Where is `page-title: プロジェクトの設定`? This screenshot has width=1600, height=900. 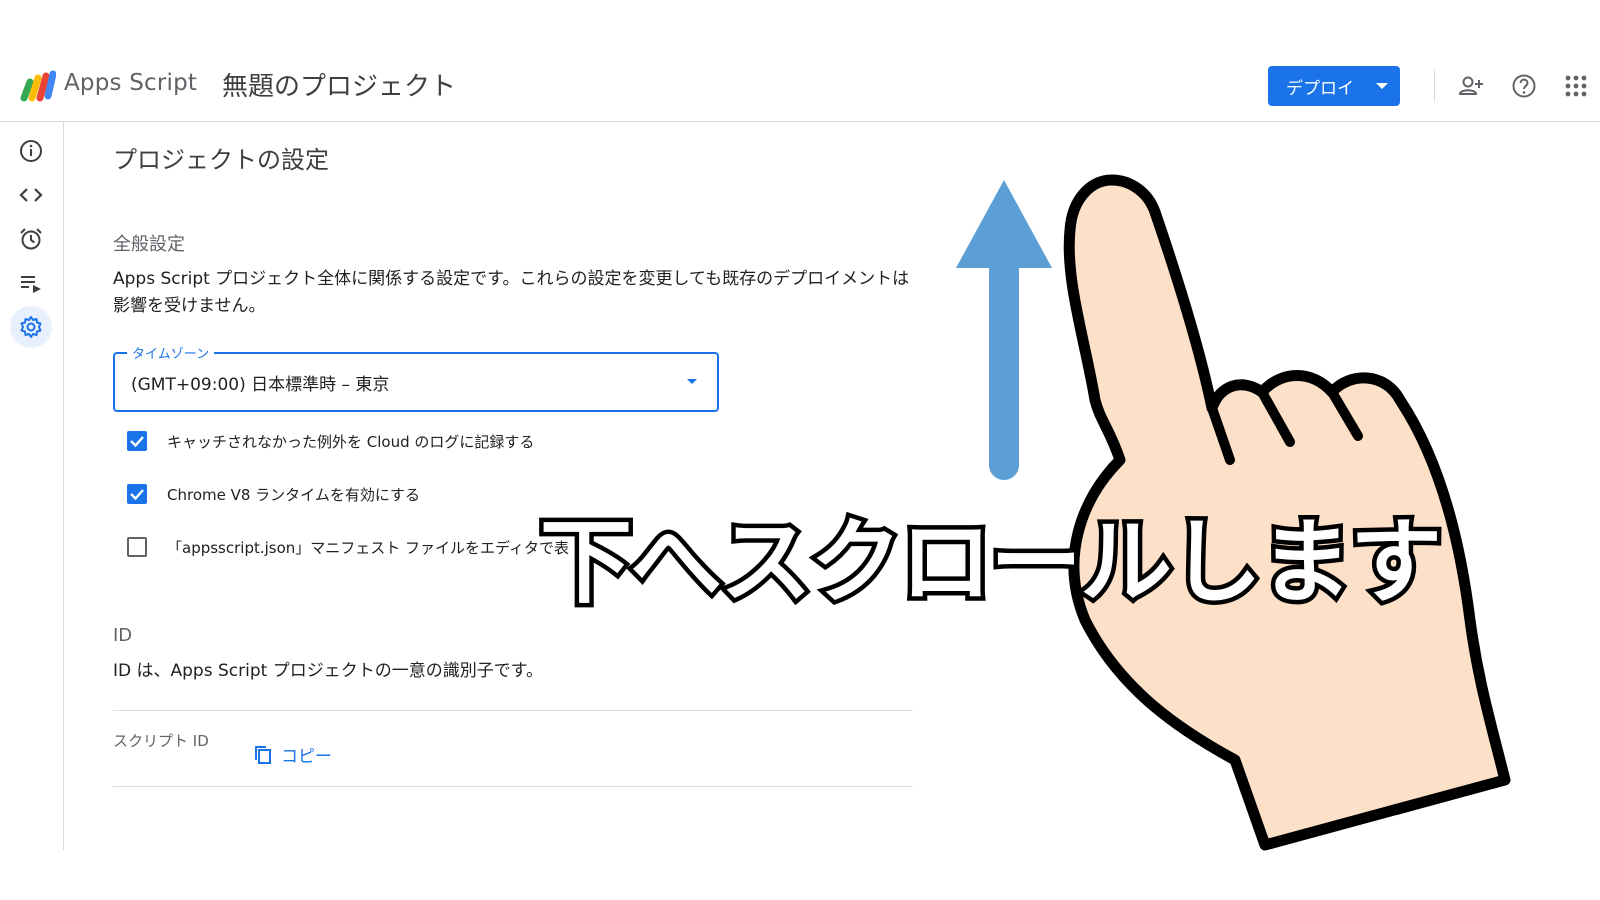 page-title: プロジェクトの設定 is located at coordinates (221, 160).